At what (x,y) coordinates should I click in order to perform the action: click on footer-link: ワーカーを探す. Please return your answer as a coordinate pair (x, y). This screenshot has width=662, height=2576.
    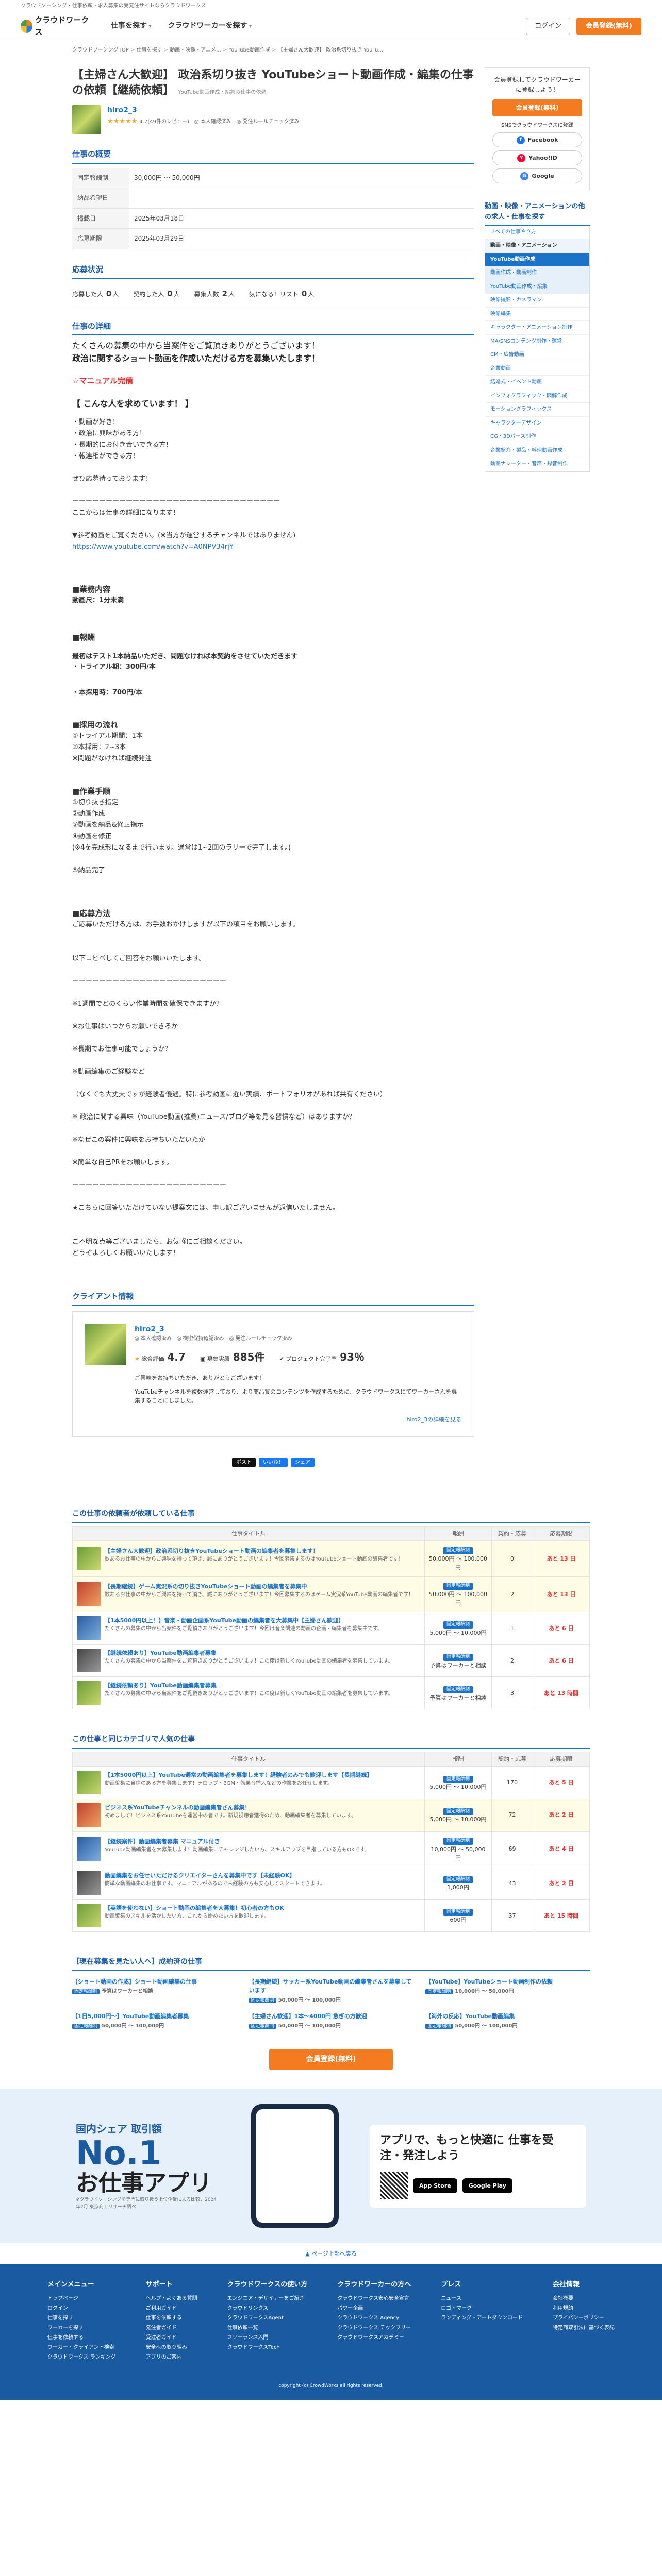
    Looking at the image, I should click on (81, 2328).